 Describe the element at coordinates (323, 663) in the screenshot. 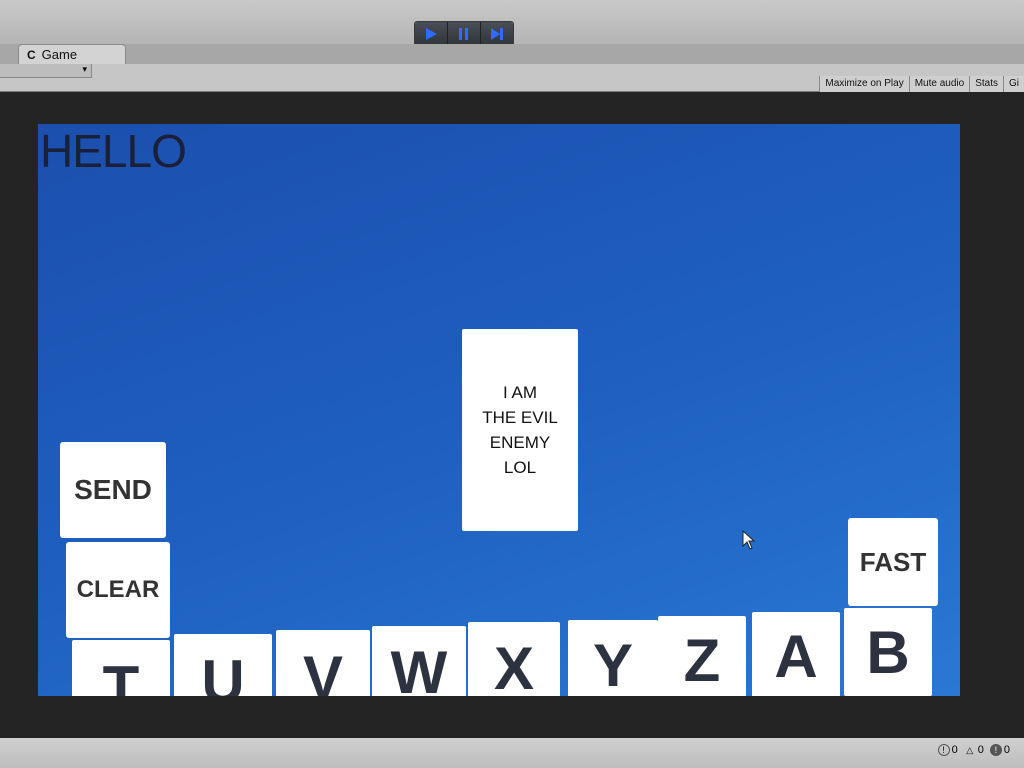

I see `letter-key-2: V` at that location.